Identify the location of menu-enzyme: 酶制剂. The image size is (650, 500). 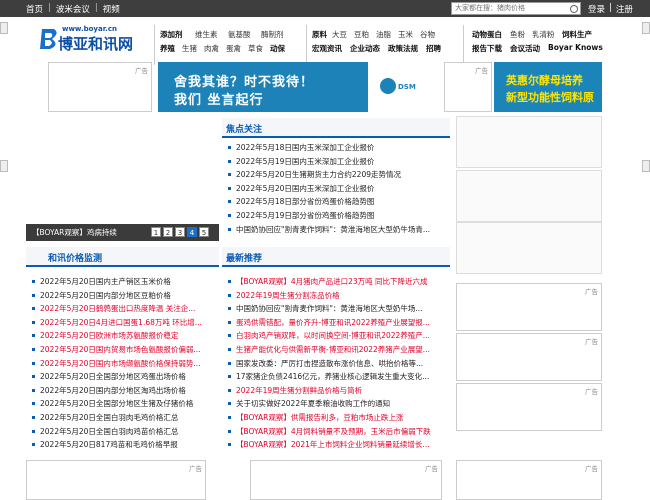
(277, 34).